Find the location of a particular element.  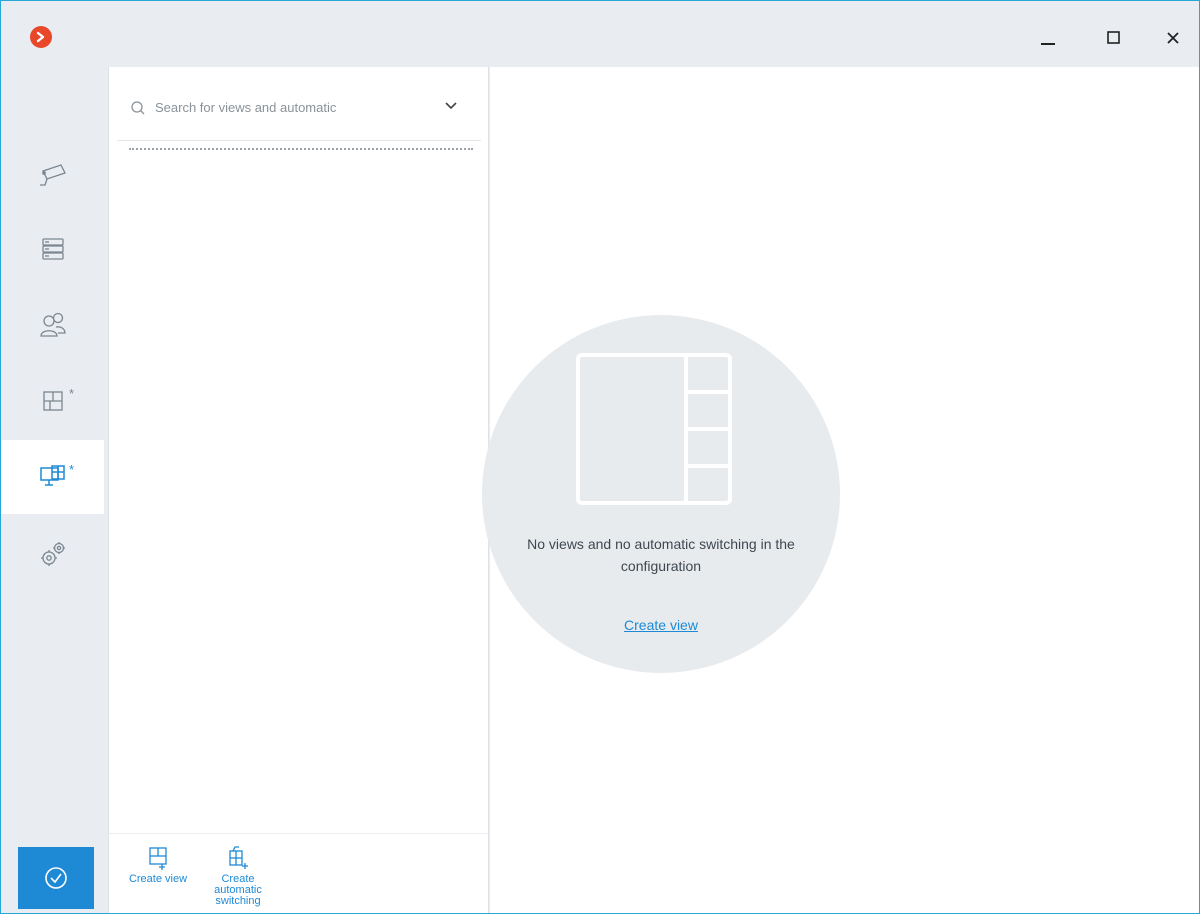

close-button is located at coordinates (1173, 38).